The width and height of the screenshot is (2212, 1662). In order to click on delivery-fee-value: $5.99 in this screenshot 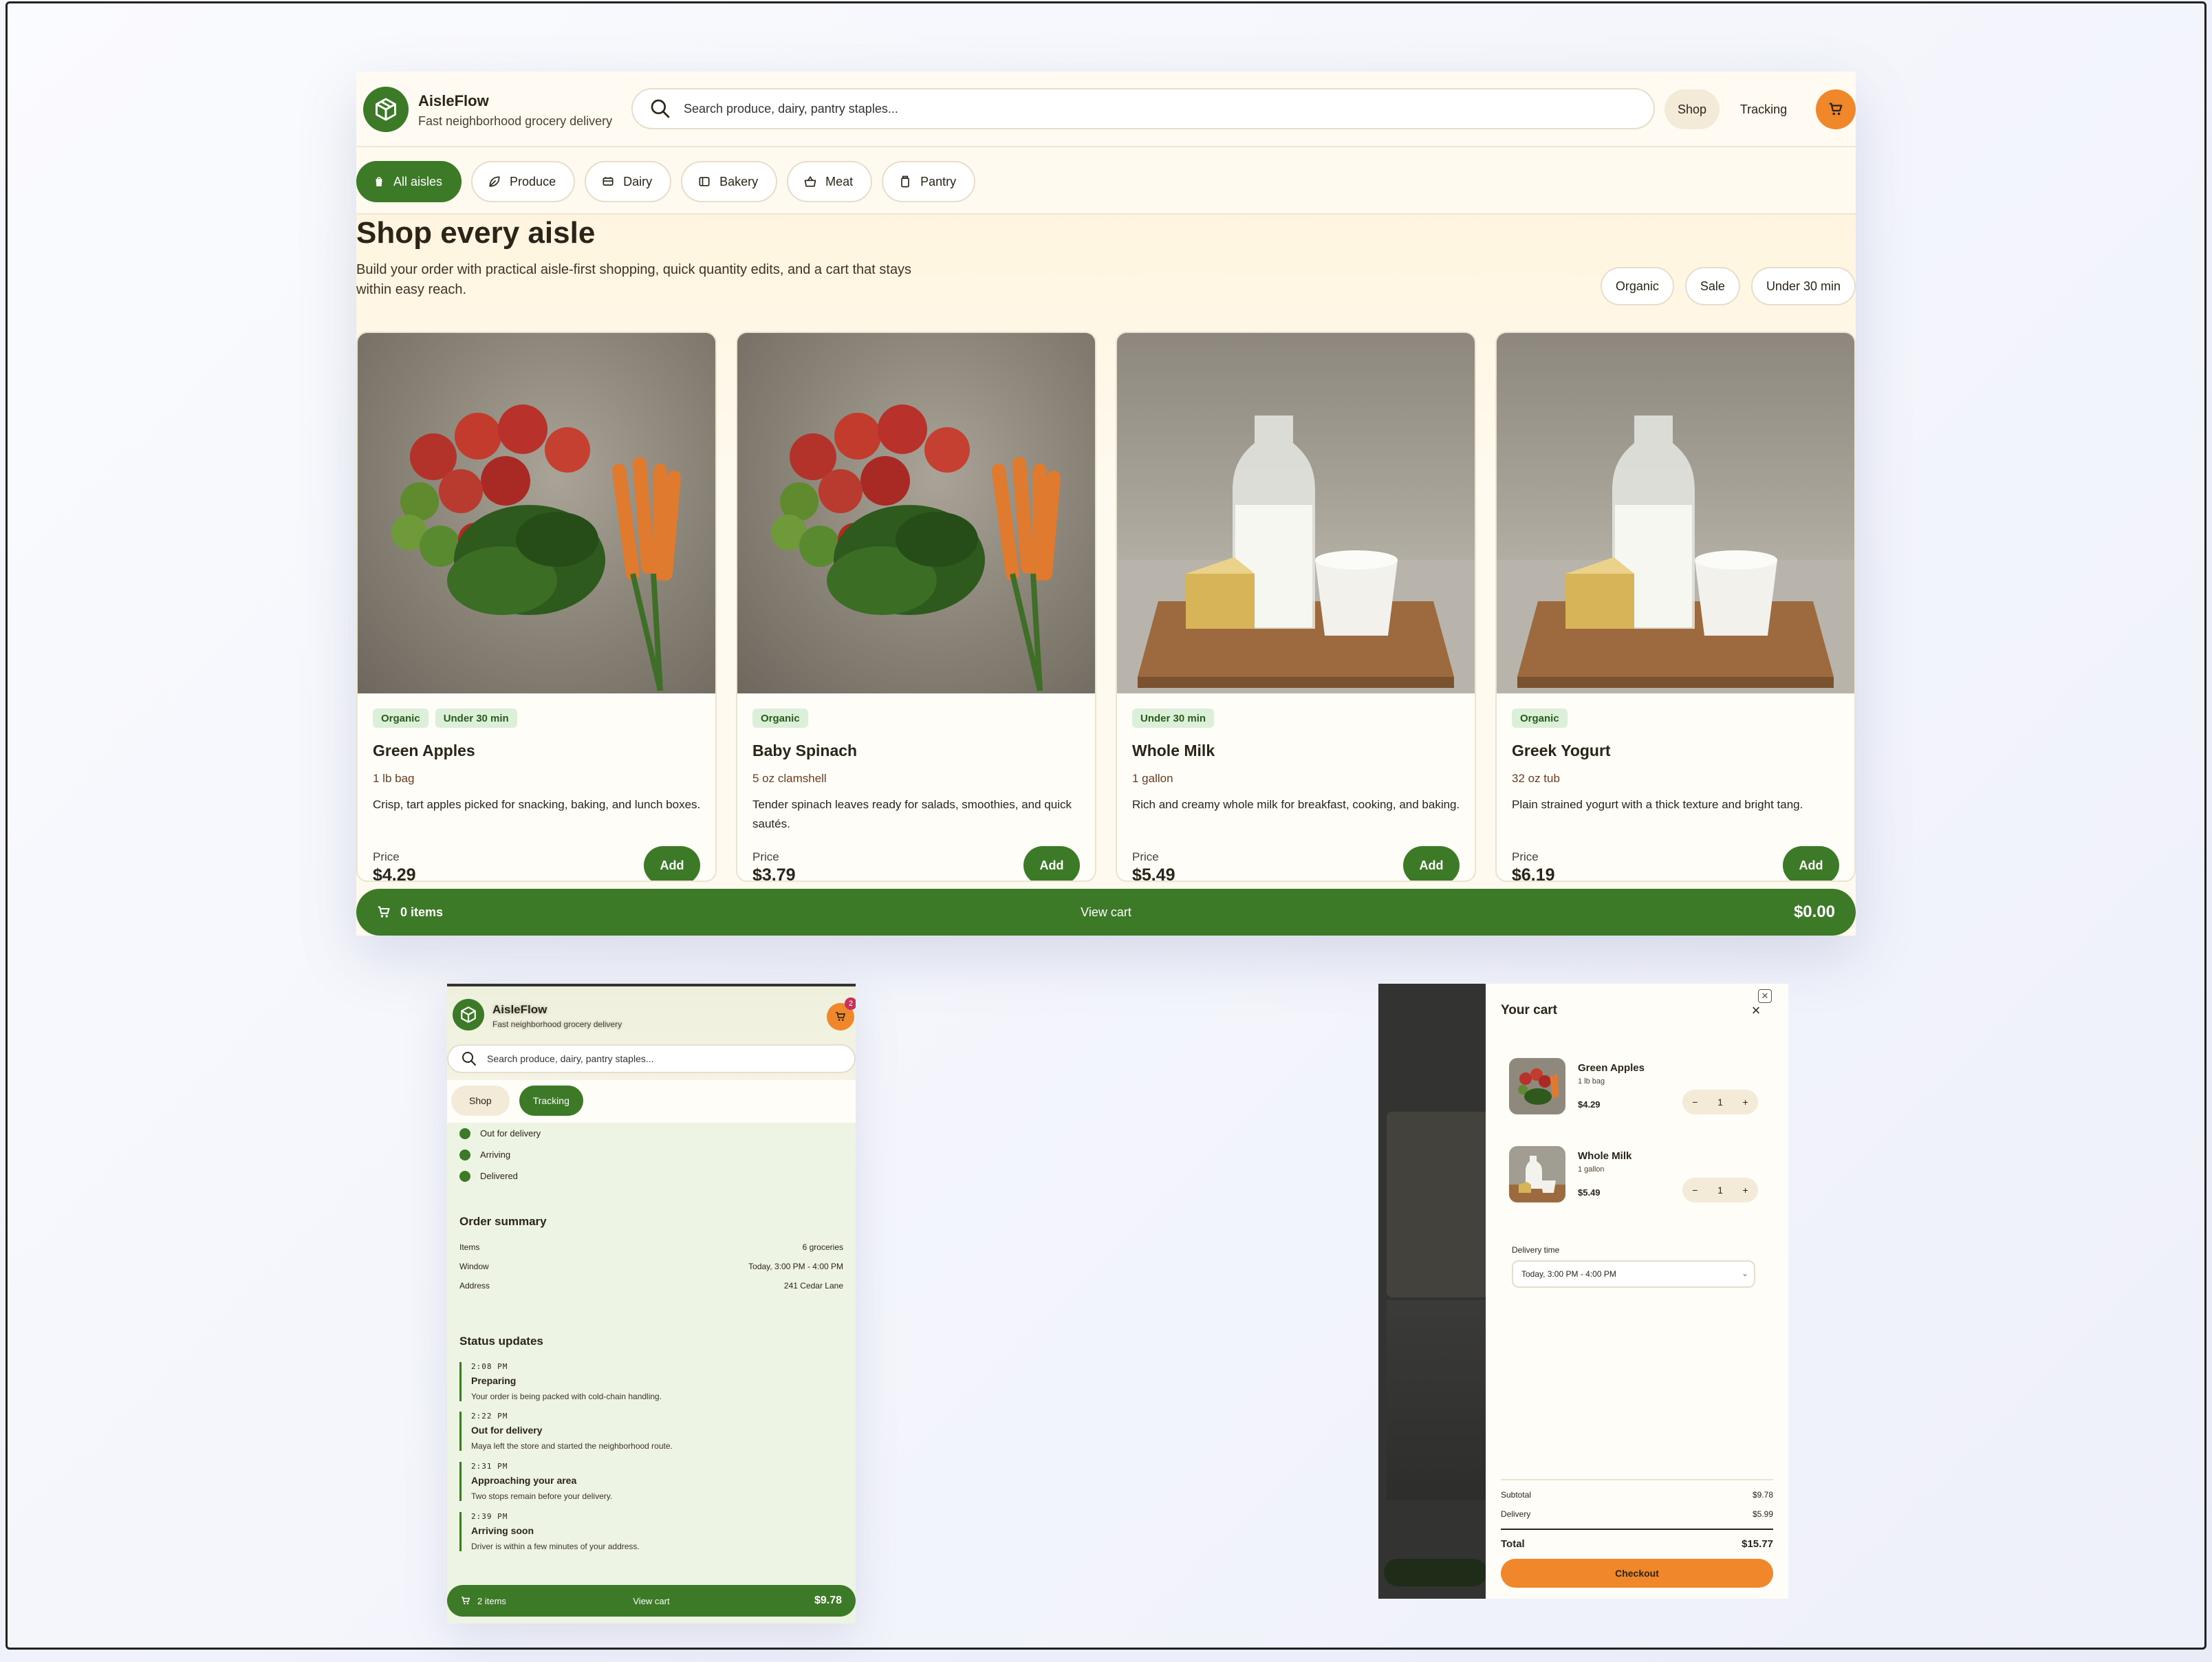, I will do `click(1762, 1514)`.